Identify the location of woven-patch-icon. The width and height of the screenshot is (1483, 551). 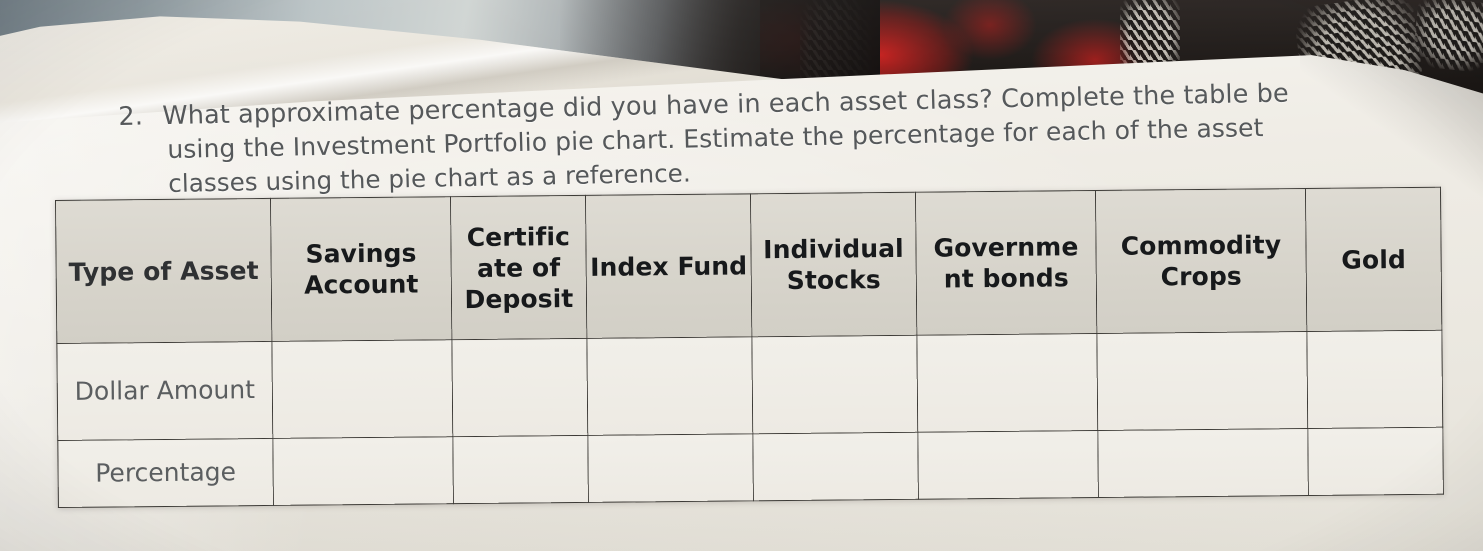
(1447, 37).